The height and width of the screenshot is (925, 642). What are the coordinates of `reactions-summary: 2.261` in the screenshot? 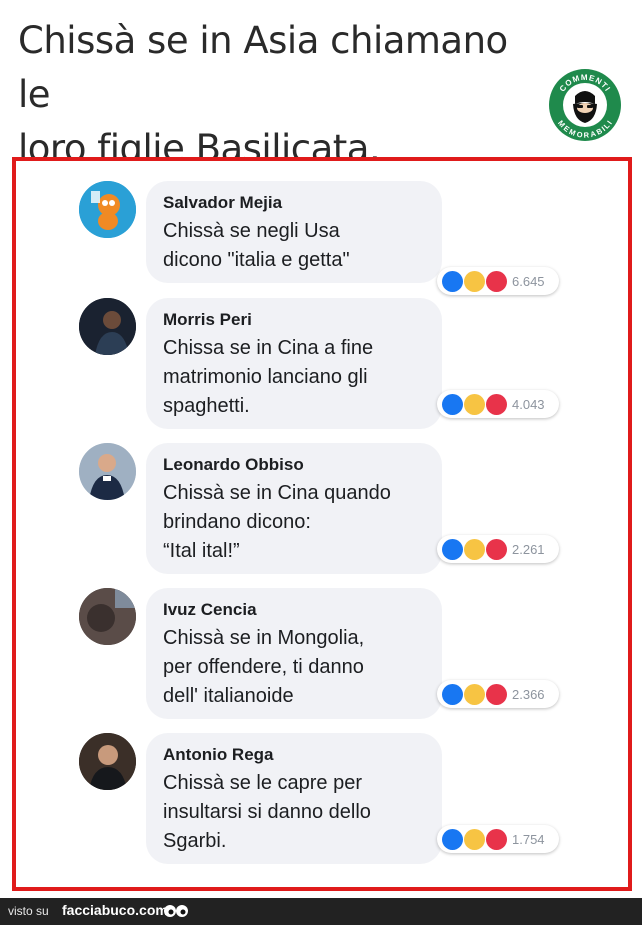 It's located at (498, 549).